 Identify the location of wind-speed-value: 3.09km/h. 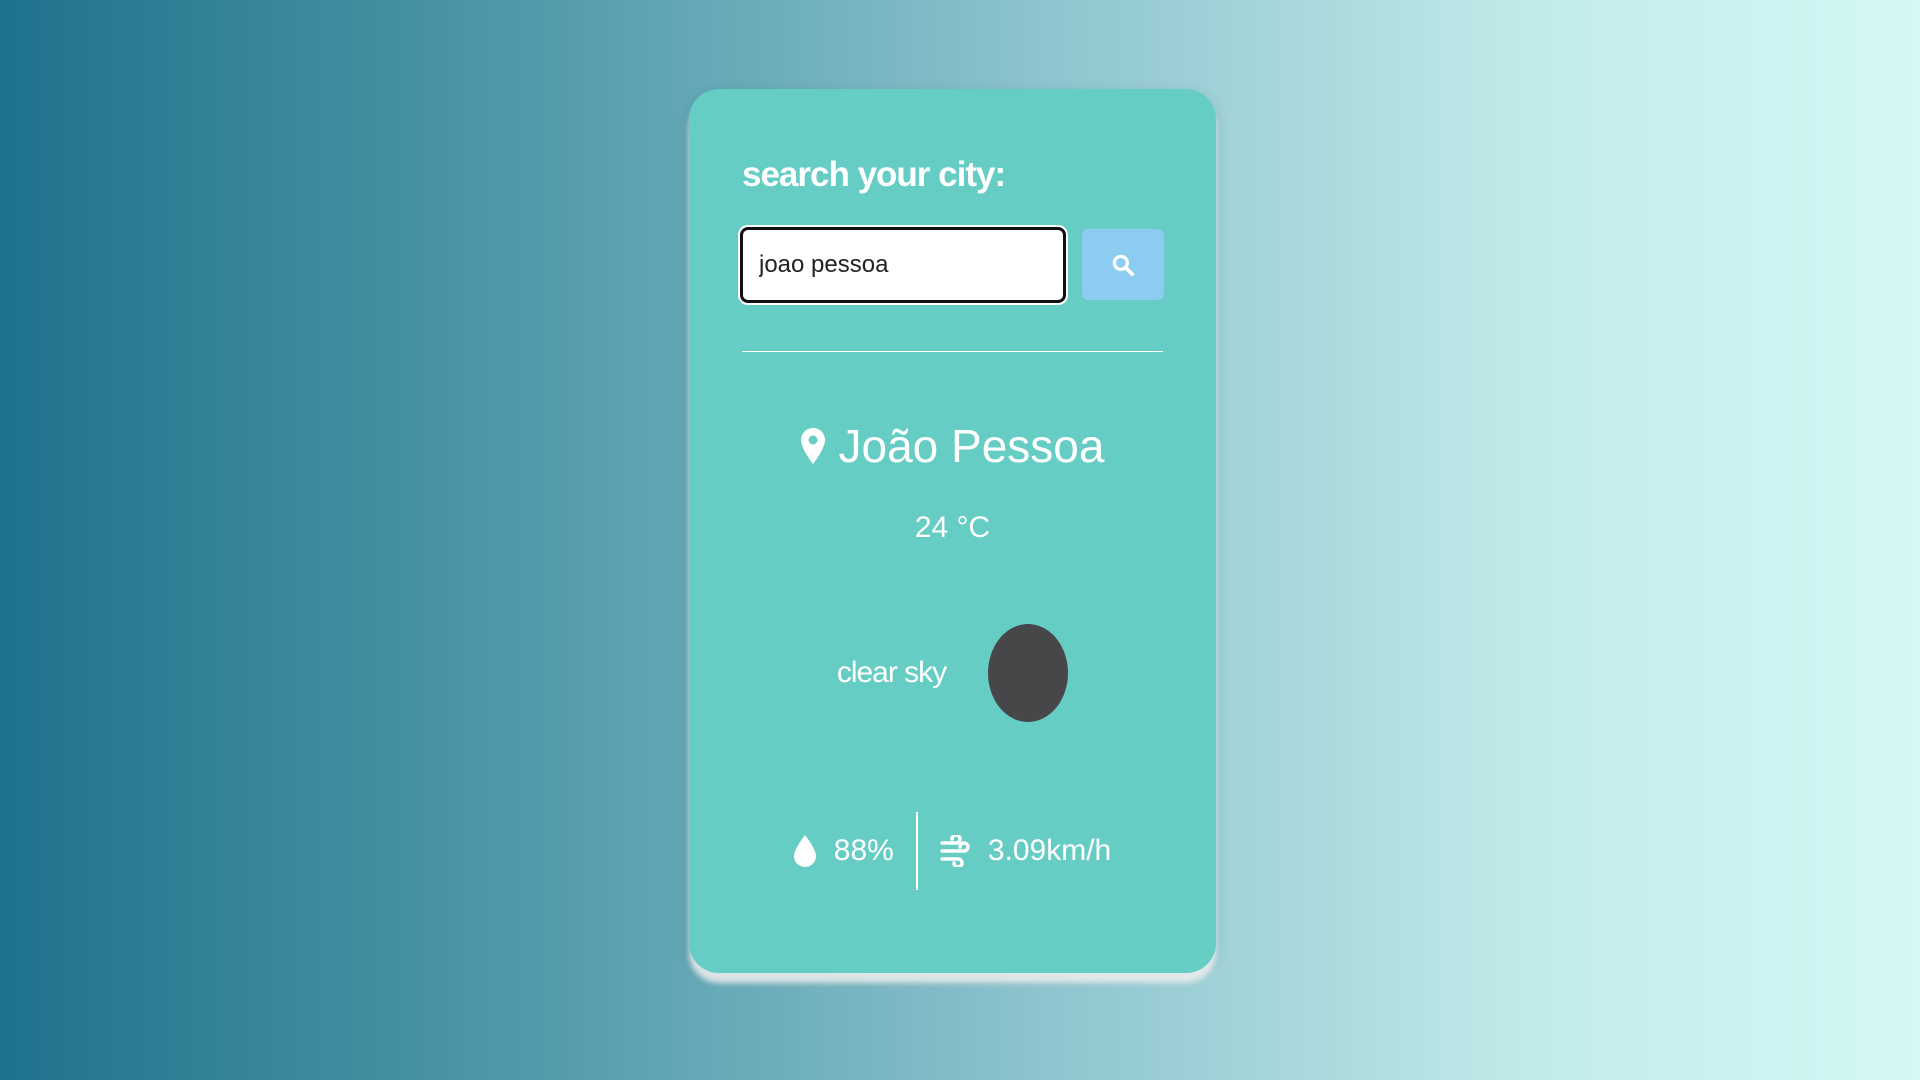
(1049, 850).